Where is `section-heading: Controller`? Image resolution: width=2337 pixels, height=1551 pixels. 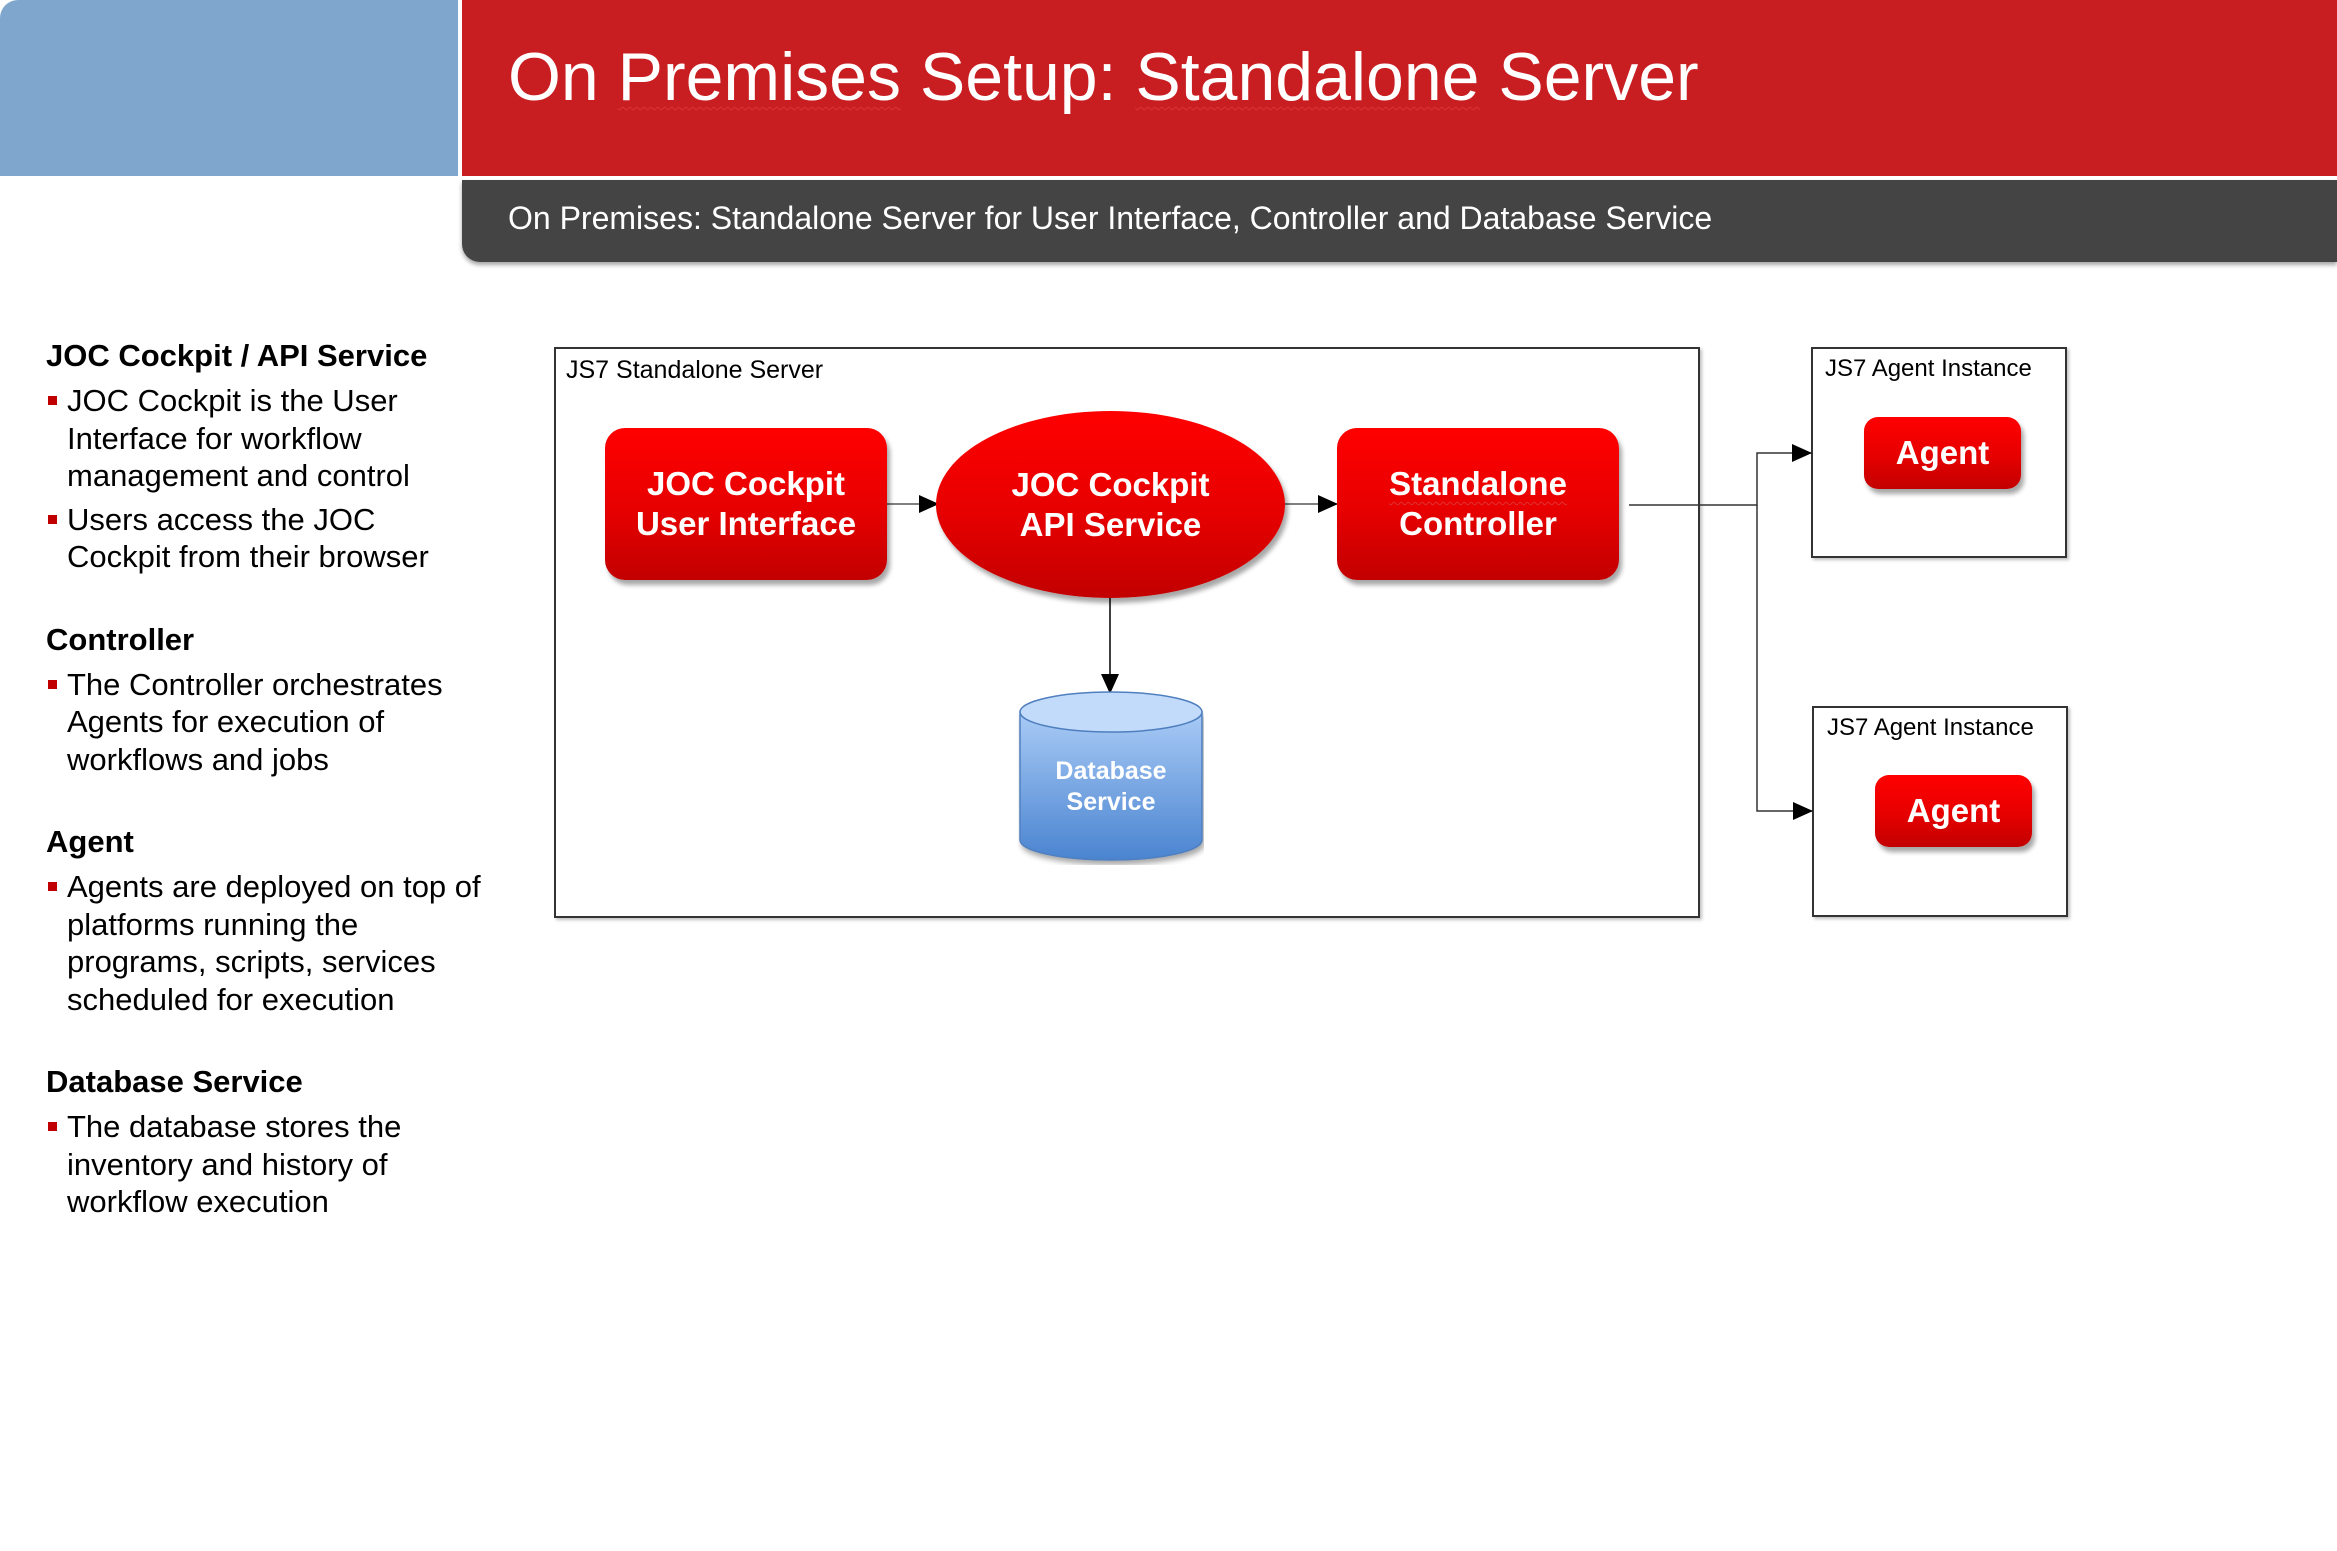
section-heading: Controller is located at coordinates (120, 639).